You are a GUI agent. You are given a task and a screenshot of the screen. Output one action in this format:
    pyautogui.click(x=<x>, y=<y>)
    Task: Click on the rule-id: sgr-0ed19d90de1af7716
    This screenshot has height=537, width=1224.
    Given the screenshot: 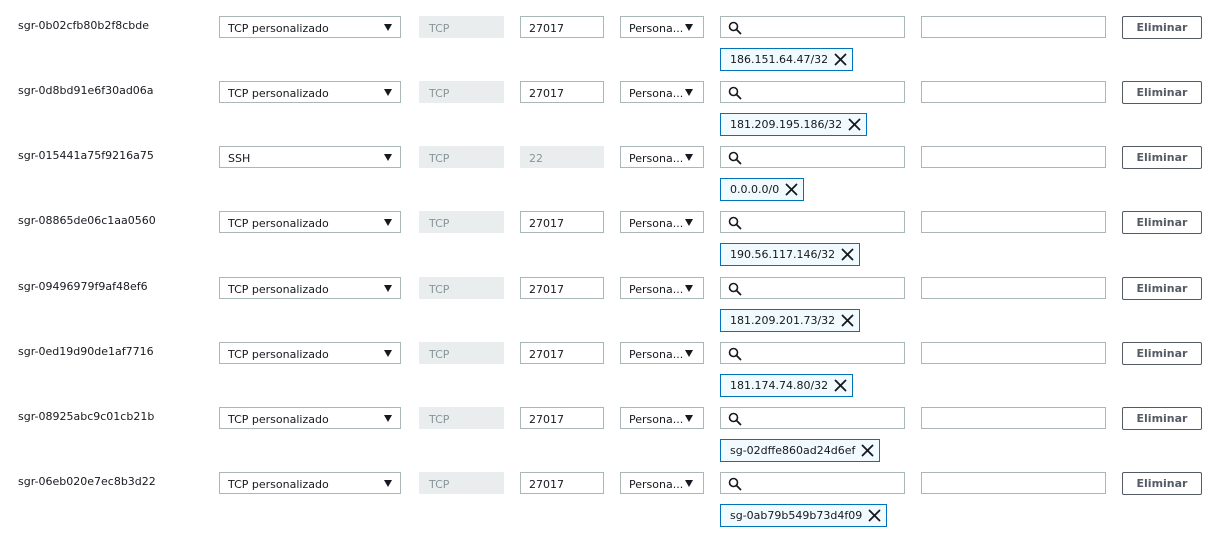 What is the action you would take?
    pyautogui.click(x=86, y=351)
    